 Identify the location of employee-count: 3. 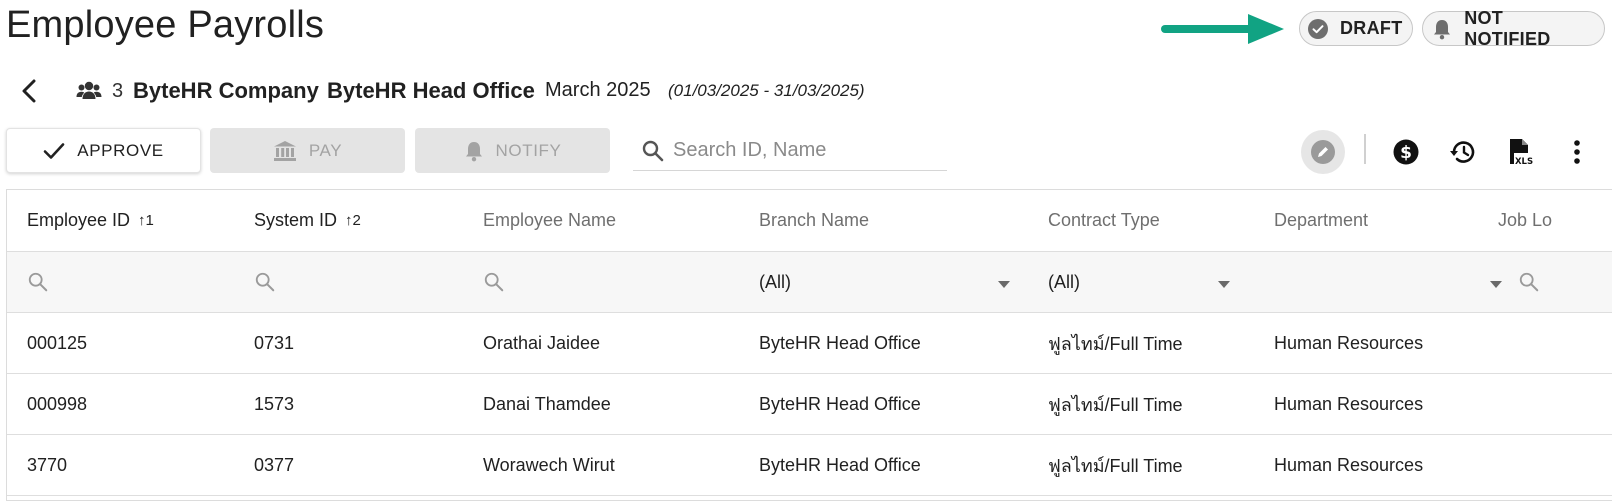
(118, 91).